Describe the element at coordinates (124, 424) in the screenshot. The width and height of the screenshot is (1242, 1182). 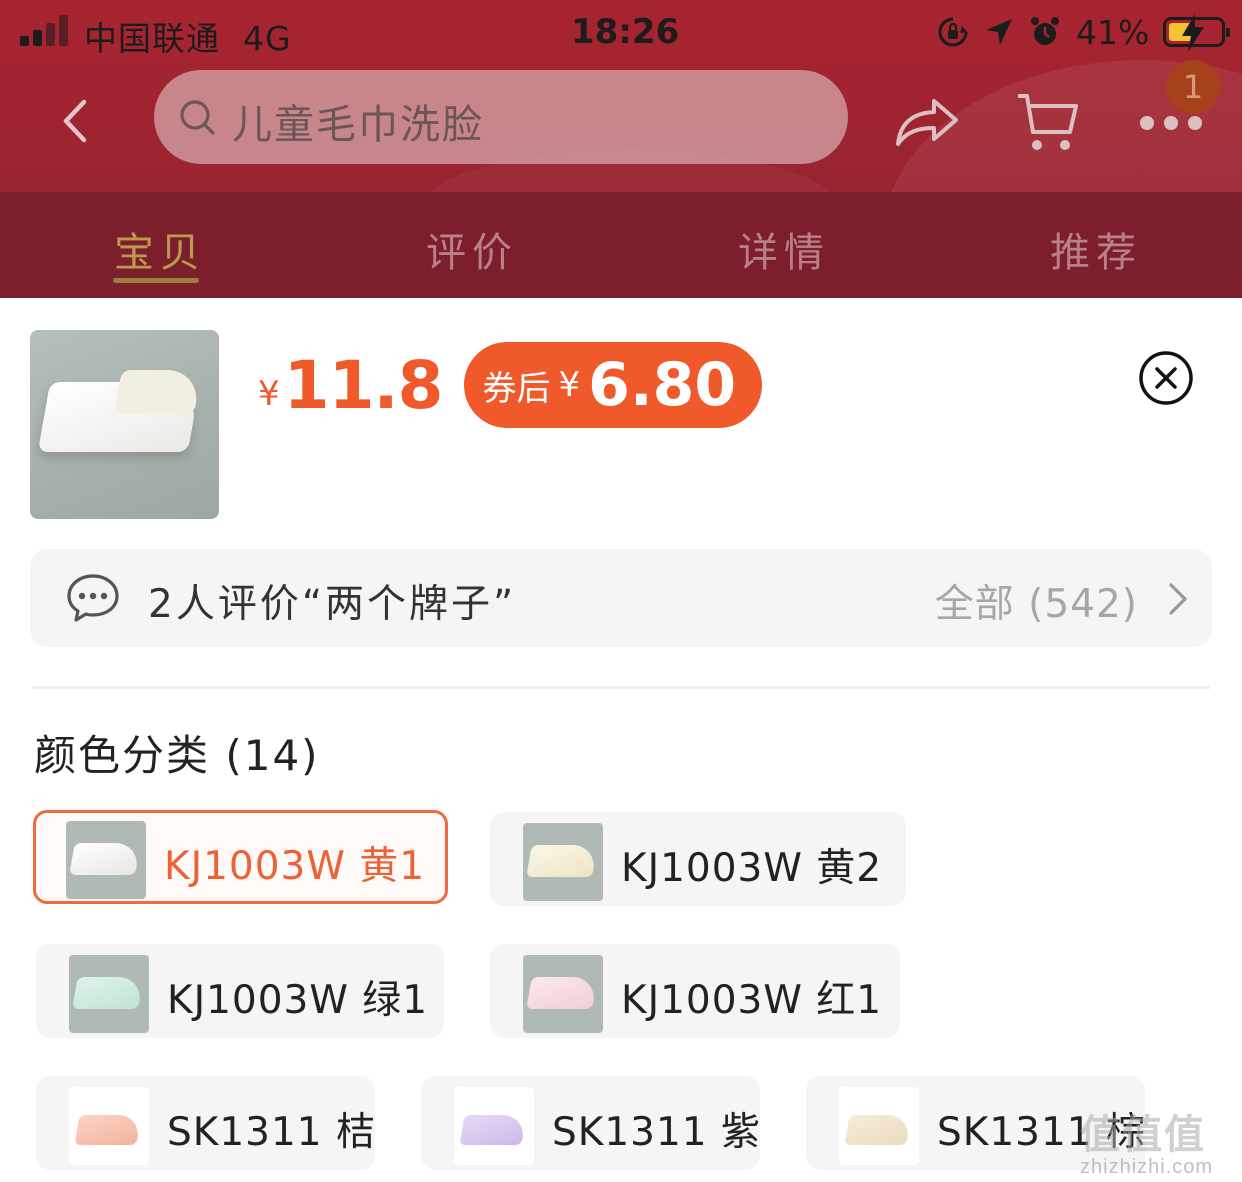
I see `product-thumbnail` at that location.